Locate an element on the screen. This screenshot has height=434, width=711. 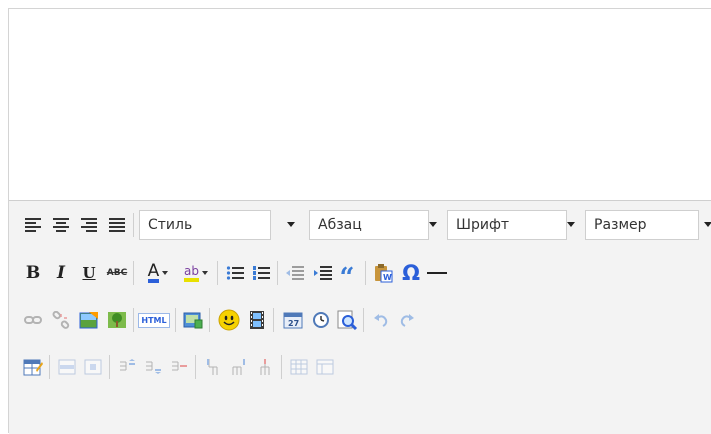
highlight-color-icon: ab is located at coordinates (196, 273).